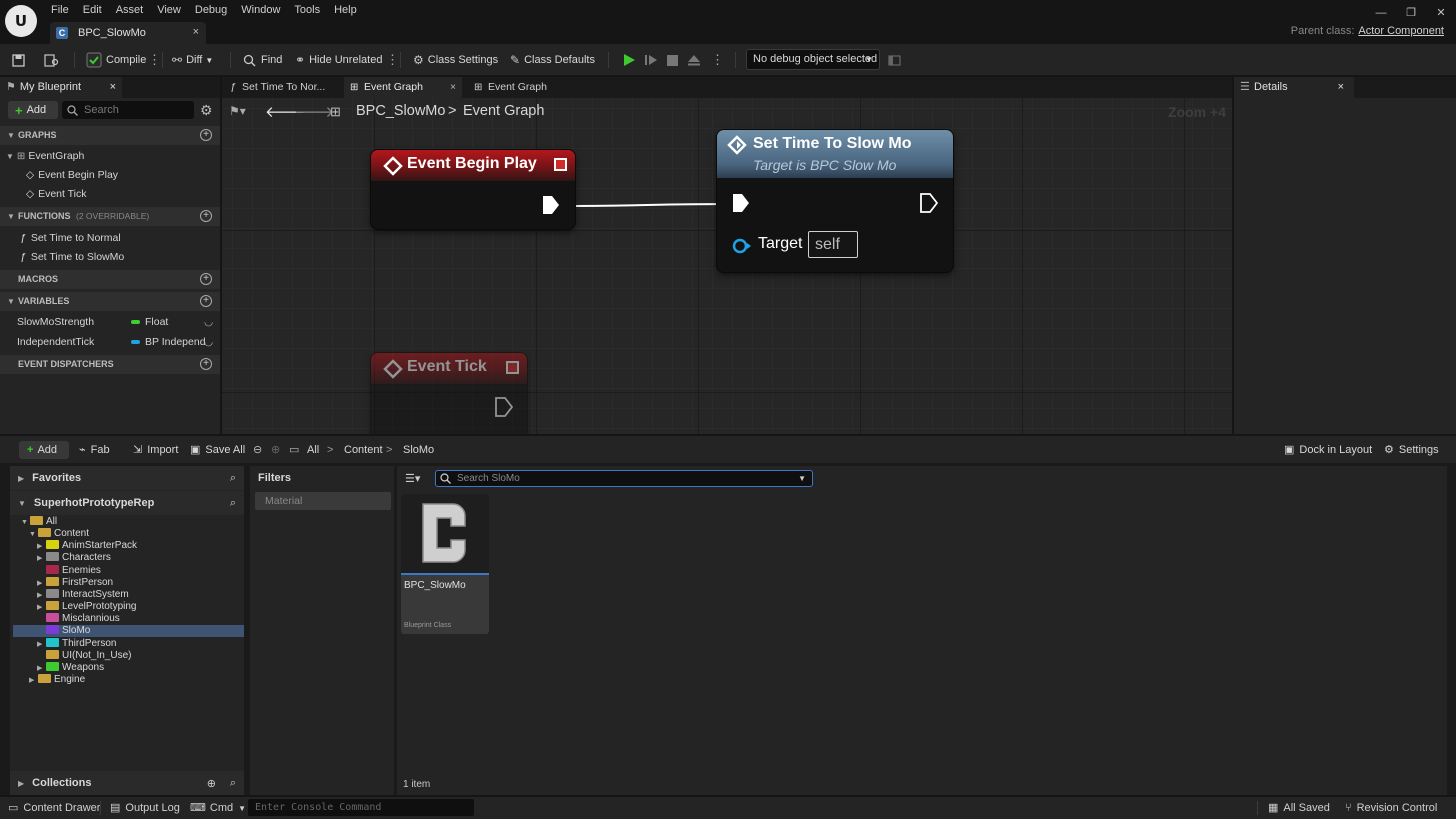 This screenshot has height=819, width=1456. What do you see at coordinates (127, 503) in the screenshot?
I see `project-header: ▼ SuperhotPrototypeRep ⌕` at bounding box center [127, 503].